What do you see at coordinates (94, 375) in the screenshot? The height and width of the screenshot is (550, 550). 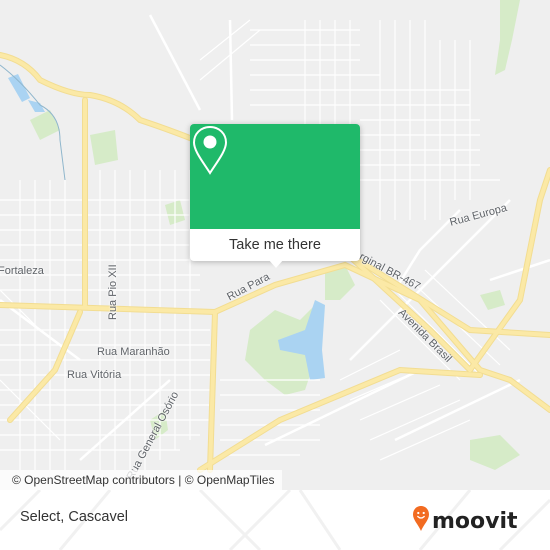 I see `street-label-rua-vitoria: Rua Vitória` at bounding box center [94, 375].